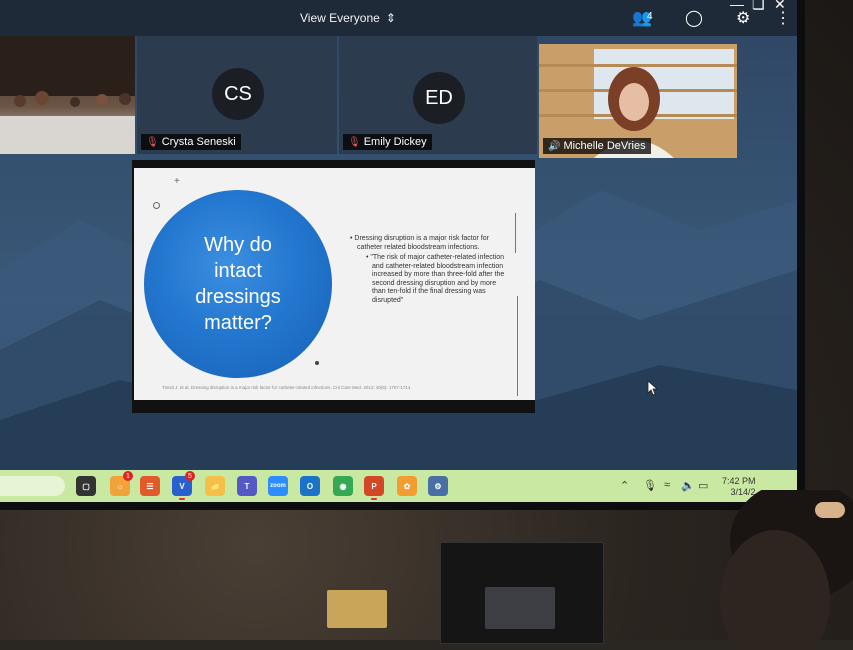 This screenshot has width=853, height=650. Describe the element at coordinates (32, 486) in the screenshot. I see `search-box` at that location.